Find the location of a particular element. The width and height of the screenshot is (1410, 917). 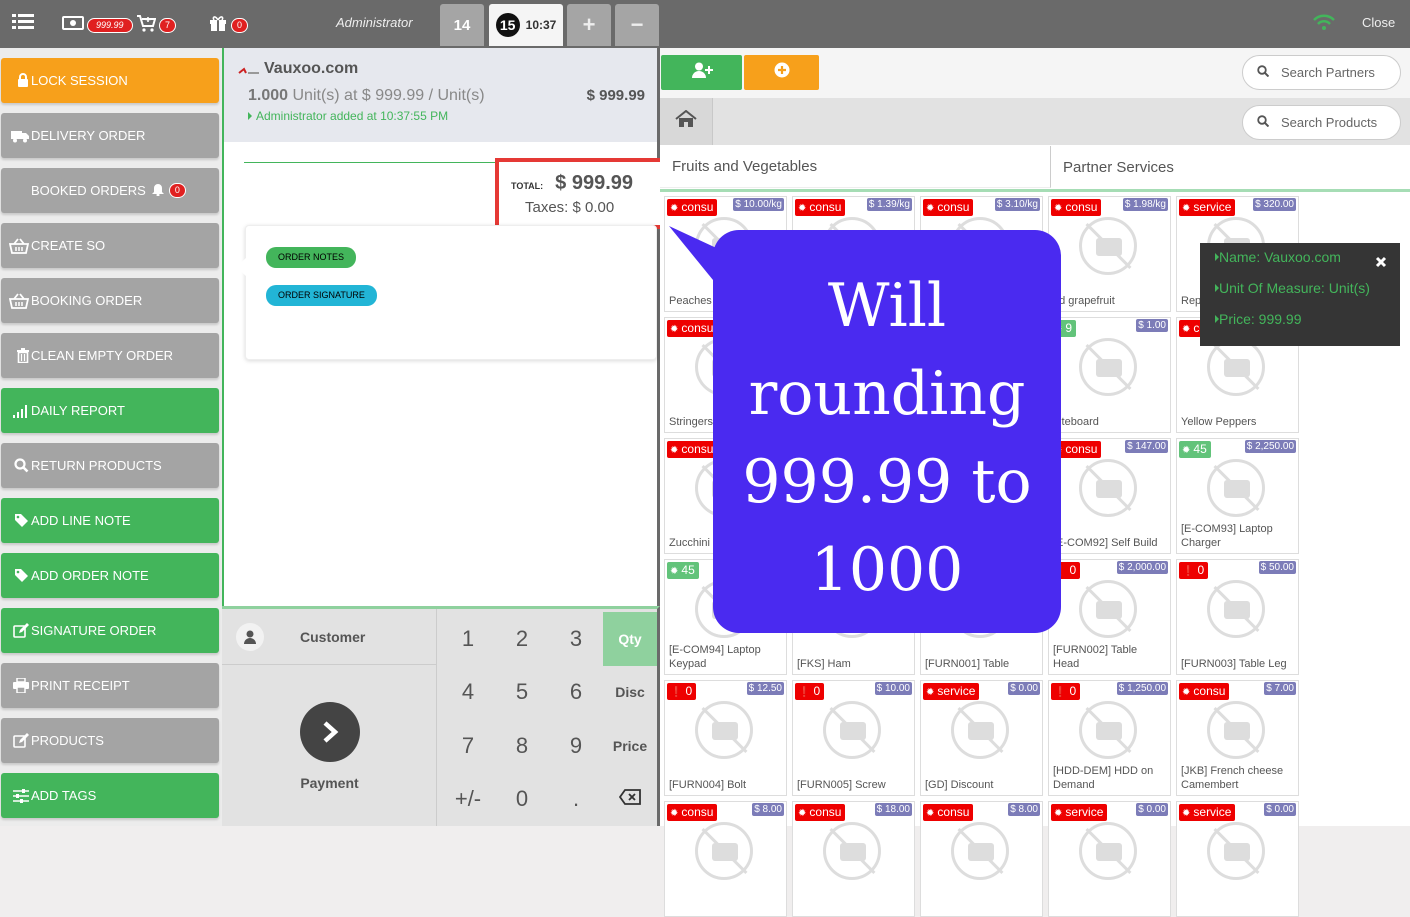

add-order-button: + is located at coordinates (589, 25).